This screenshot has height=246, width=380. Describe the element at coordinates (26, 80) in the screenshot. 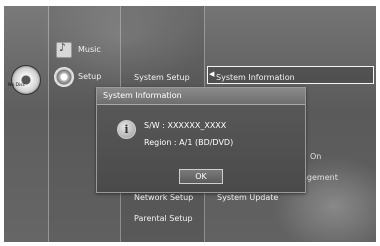

I see `disc-icon` at that location.